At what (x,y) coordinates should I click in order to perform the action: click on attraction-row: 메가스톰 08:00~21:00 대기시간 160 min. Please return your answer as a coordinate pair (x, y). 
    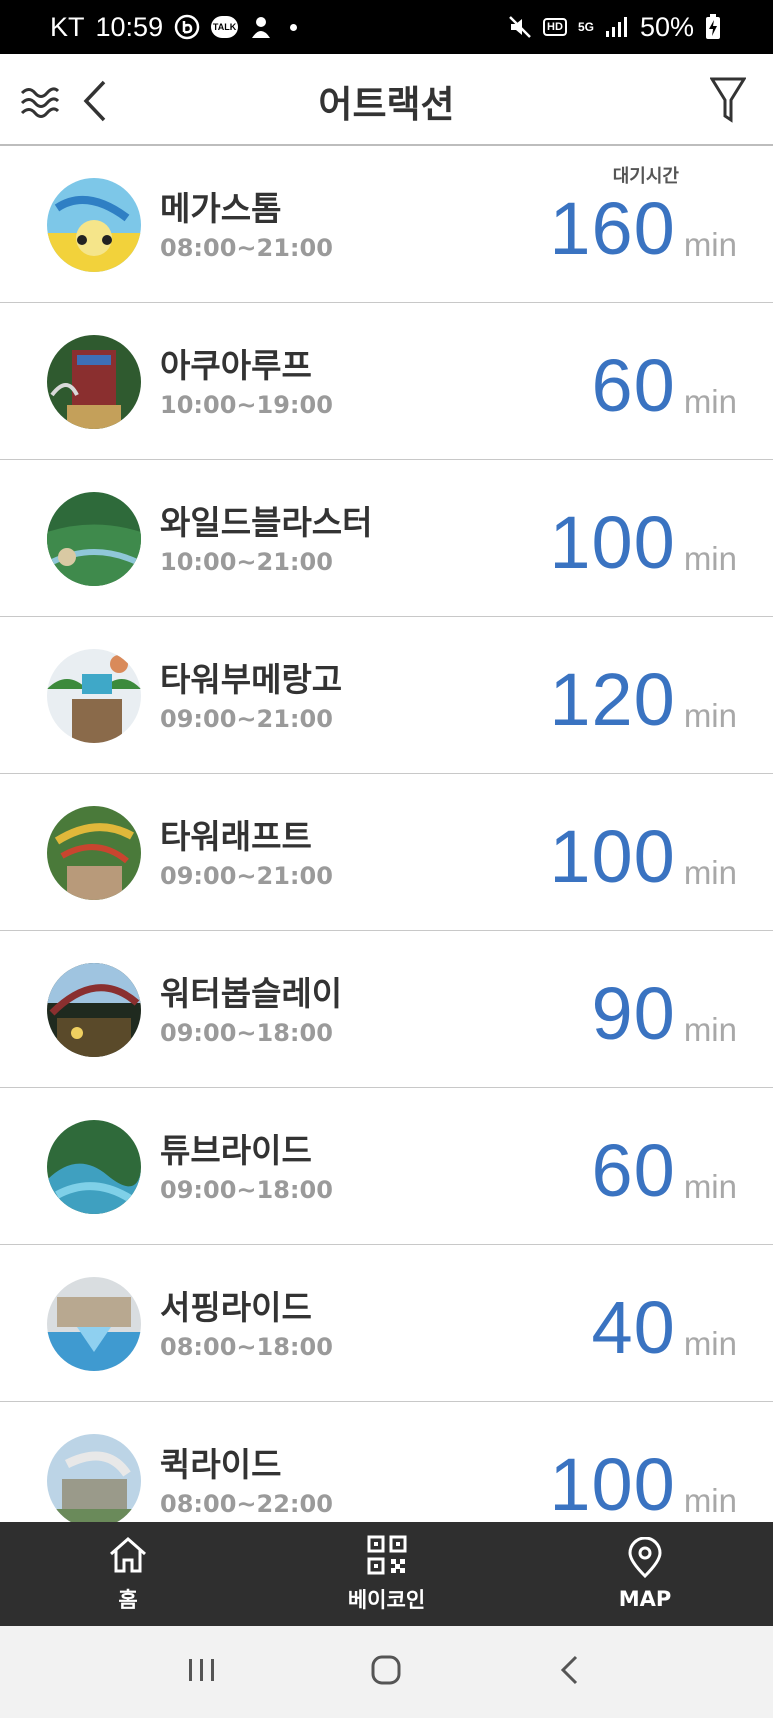
    Looking at the image, I should click on (386, 224).